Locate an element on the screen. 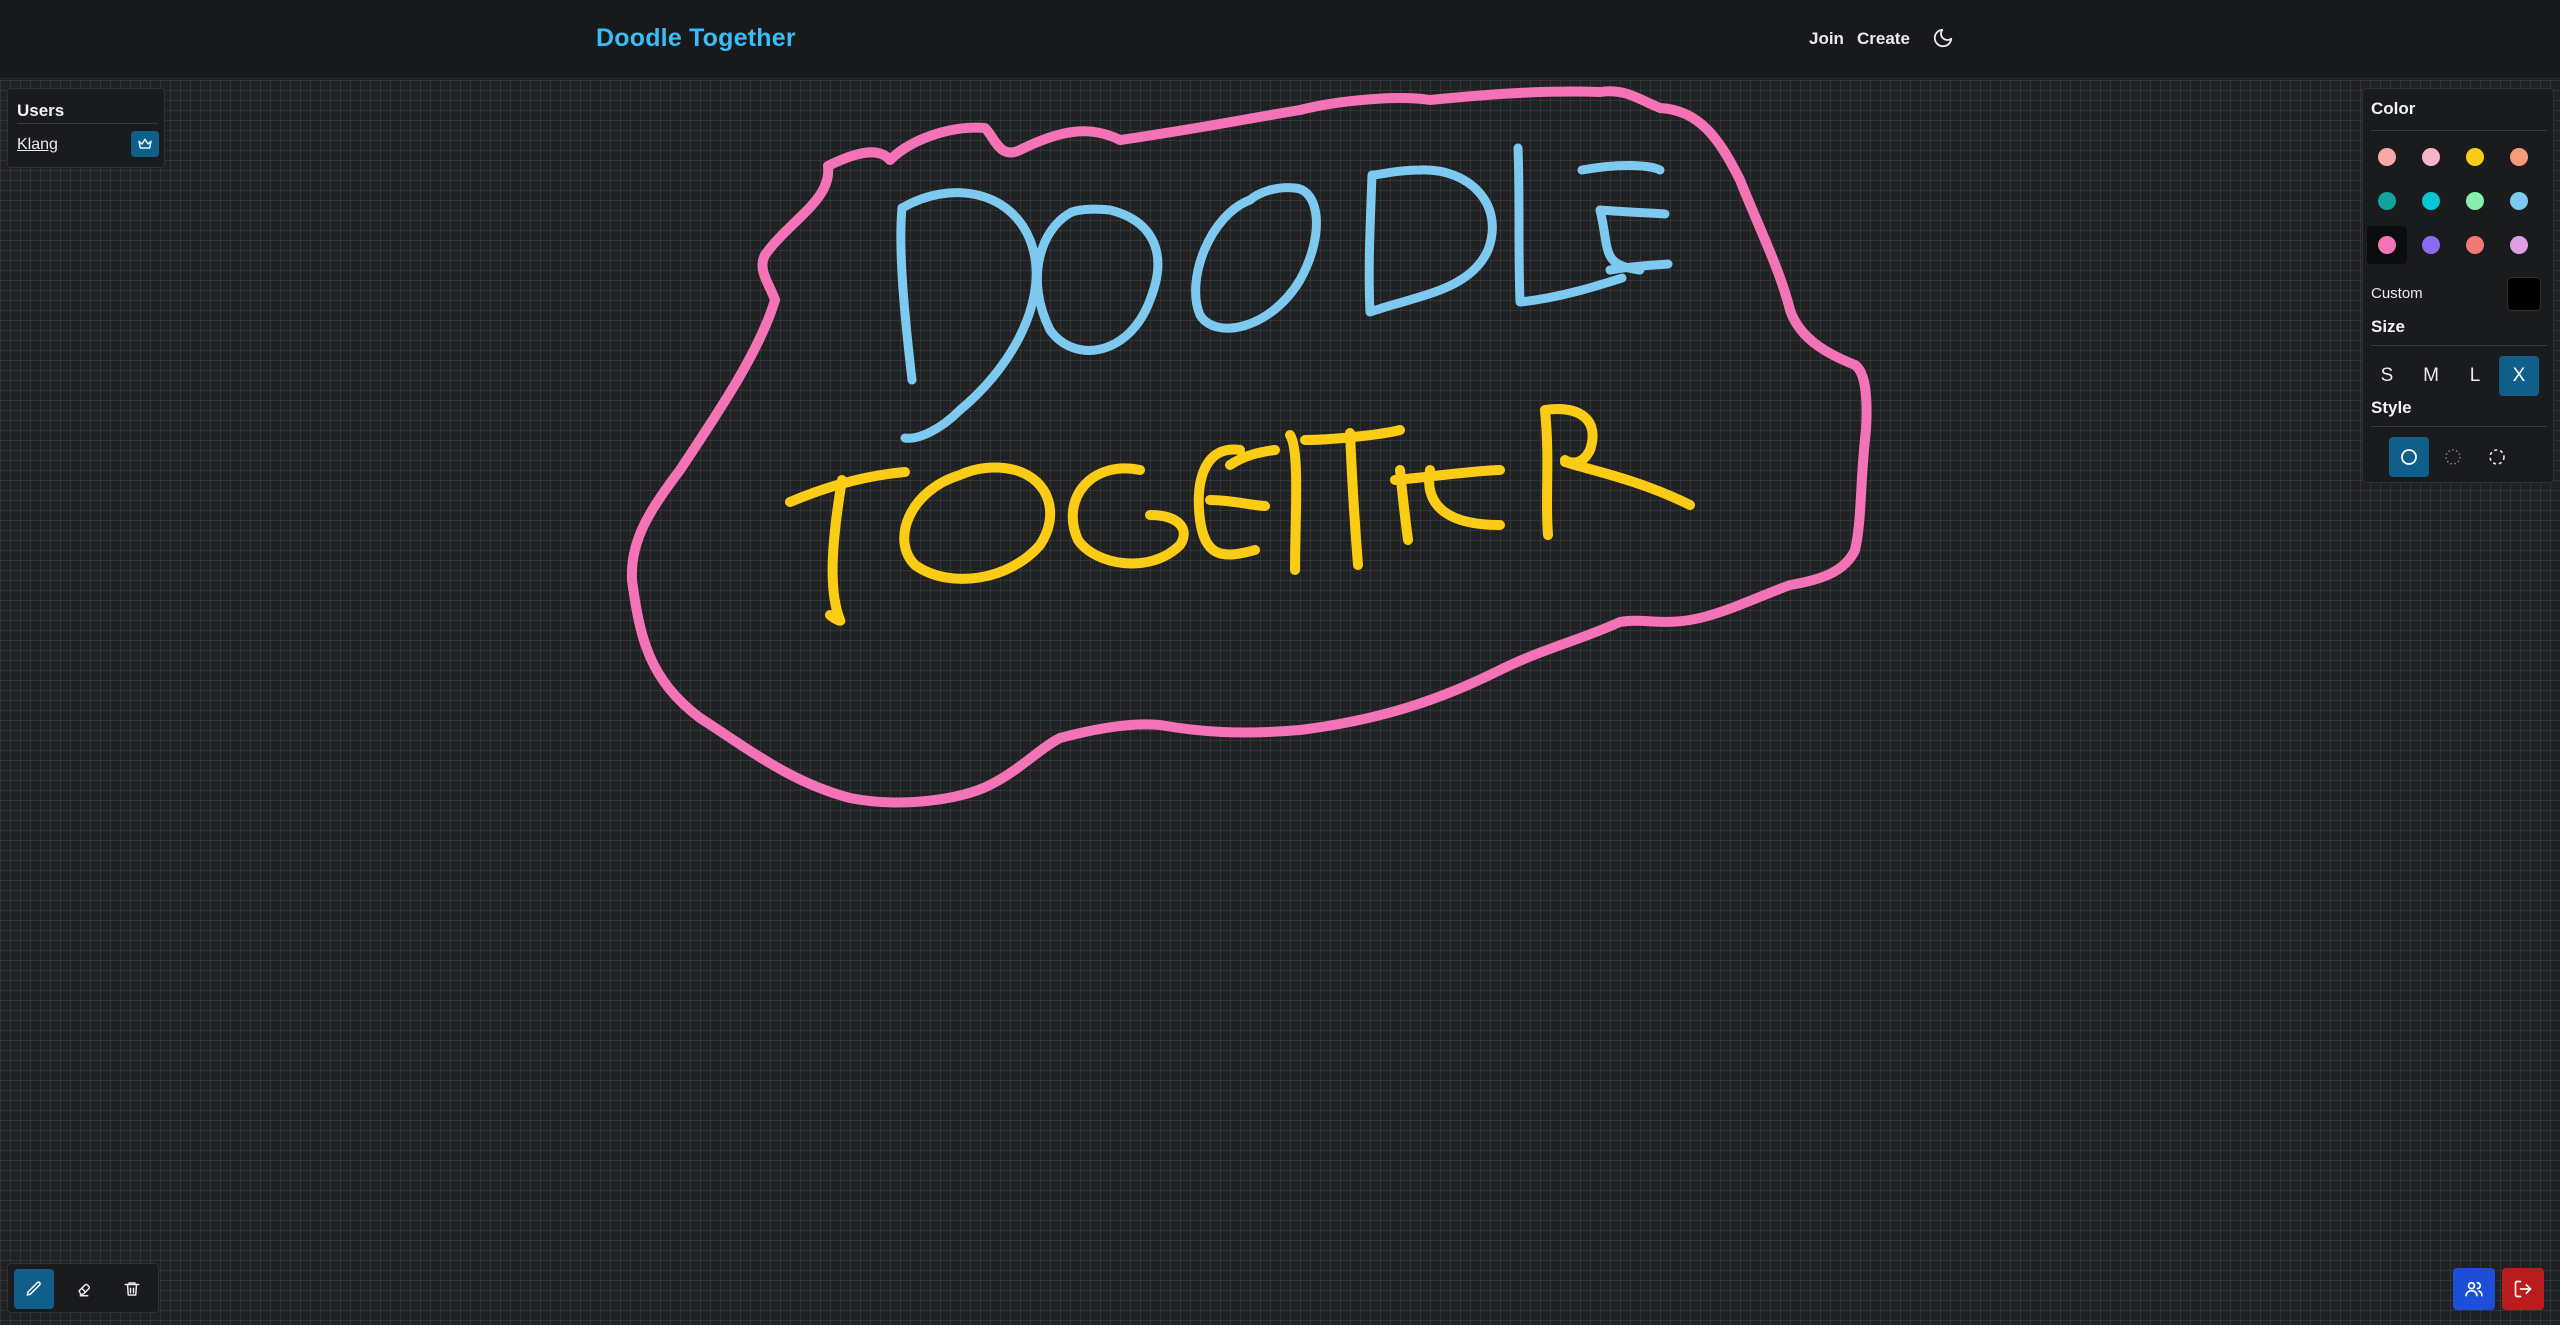 This screenshot has height=1325, width=2560. top-navbar: Doodle Together Join Create is located at coordinates (1280, 39).